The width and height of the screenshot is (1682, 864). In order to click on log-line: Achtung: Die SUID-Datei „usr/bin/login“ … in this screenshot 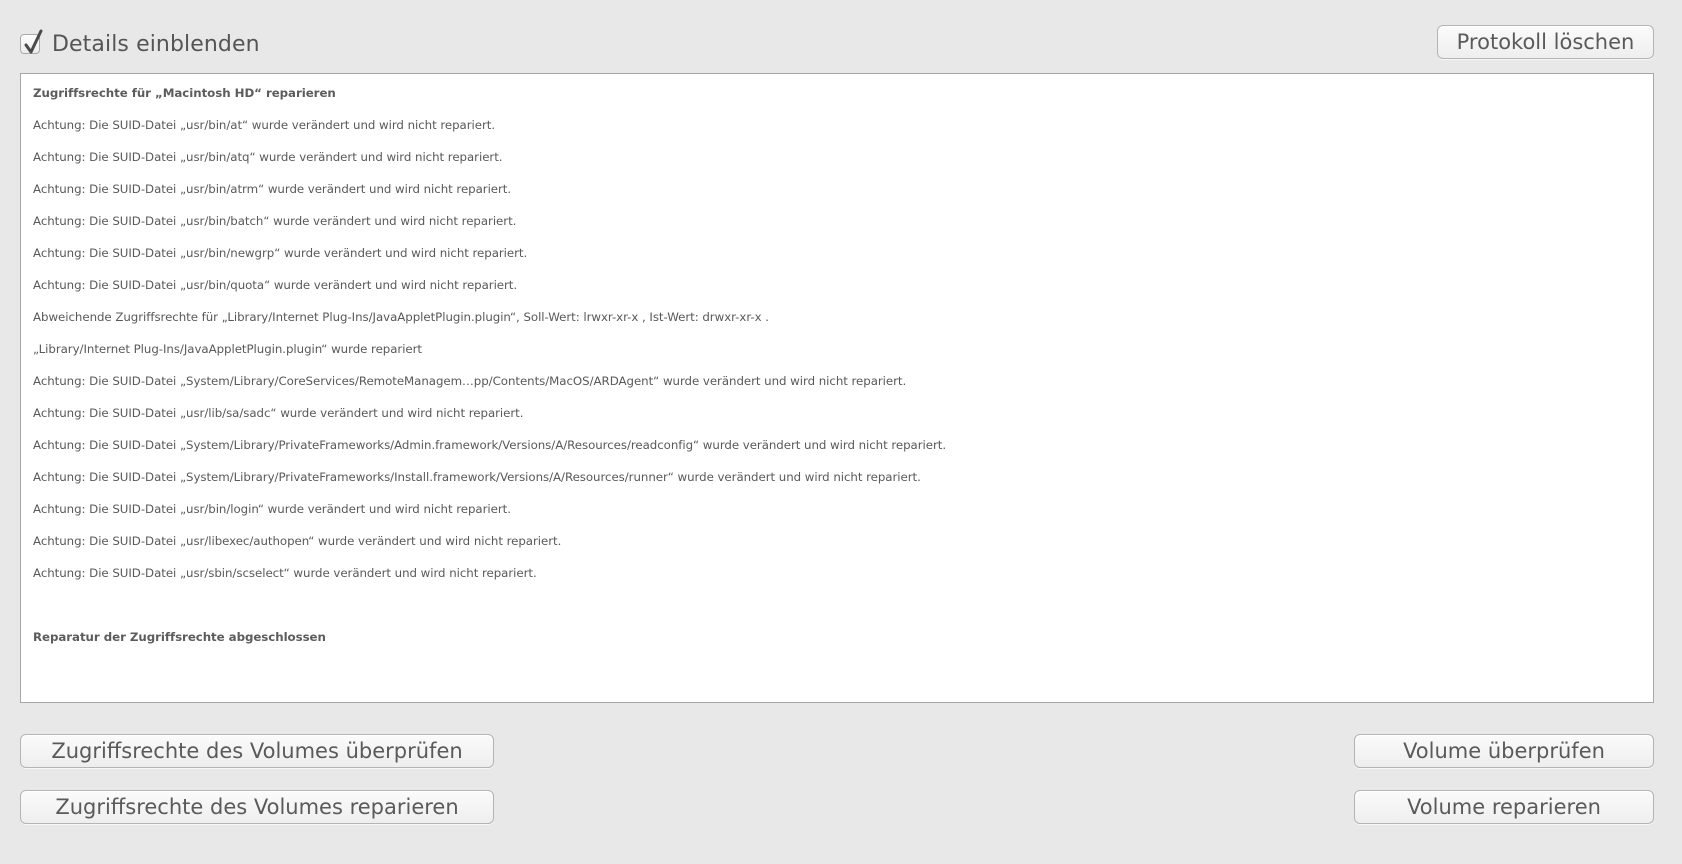, I will do `click(272, 509)`.